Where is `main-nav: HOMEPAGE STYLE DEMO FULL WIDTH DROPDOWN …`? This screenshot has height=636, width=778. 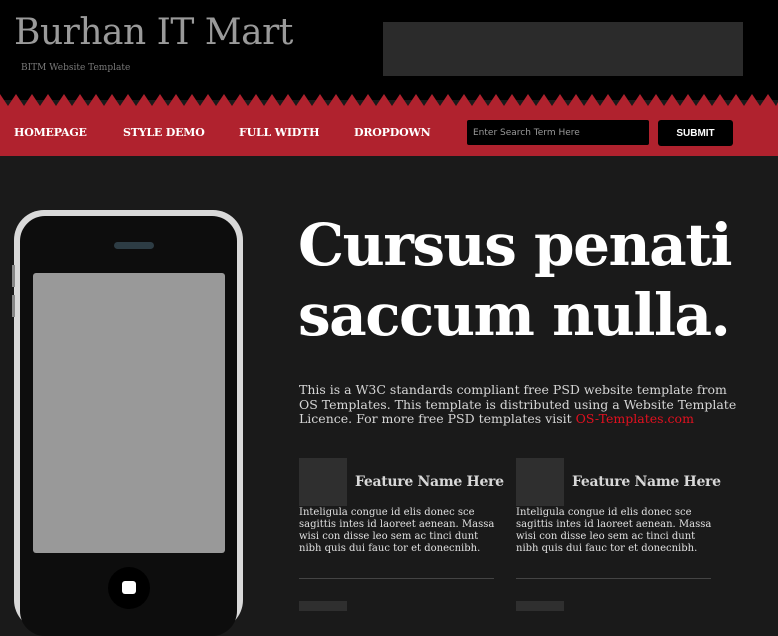 main-nav: HOMEPAGE STYLE DEMO FULL WIDTH DROPDOWN … is located at coordinates (389, 132).